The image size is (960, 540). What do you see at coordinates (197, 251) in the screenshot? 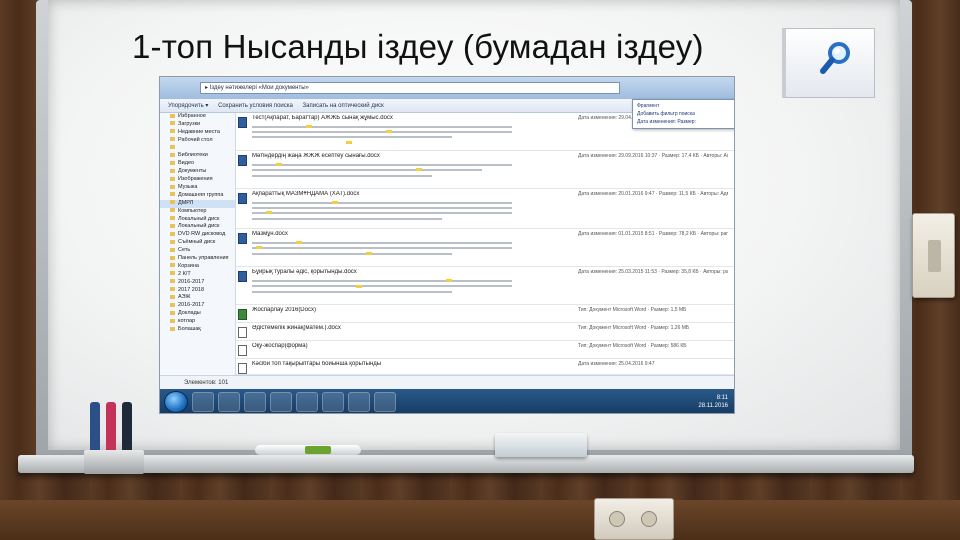
I see `nav-item: Сеть` at bounding box center [197, 251].